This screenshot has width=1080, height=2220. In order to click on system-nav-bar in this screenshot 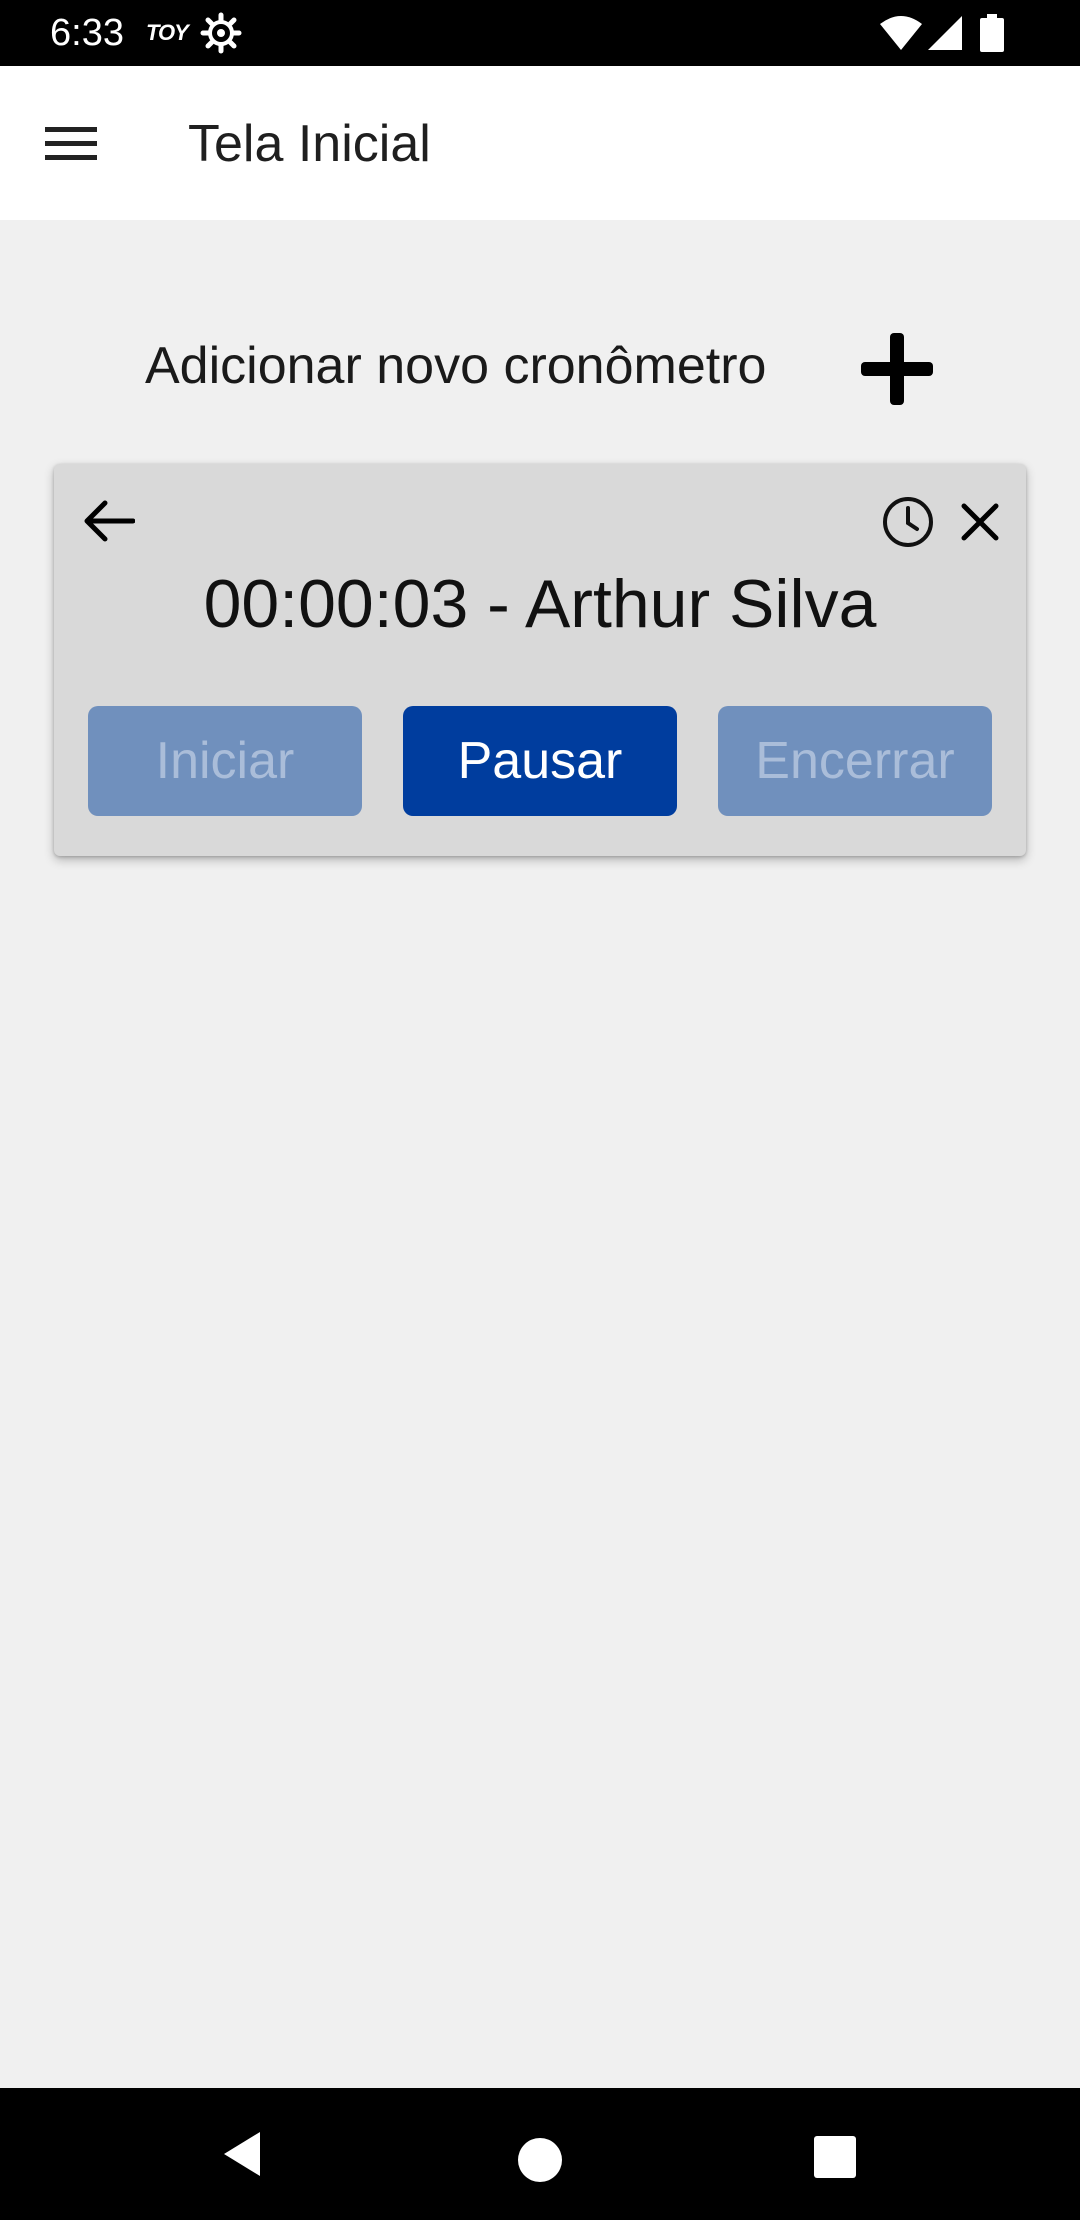, I will do `click(540, 2154)`.